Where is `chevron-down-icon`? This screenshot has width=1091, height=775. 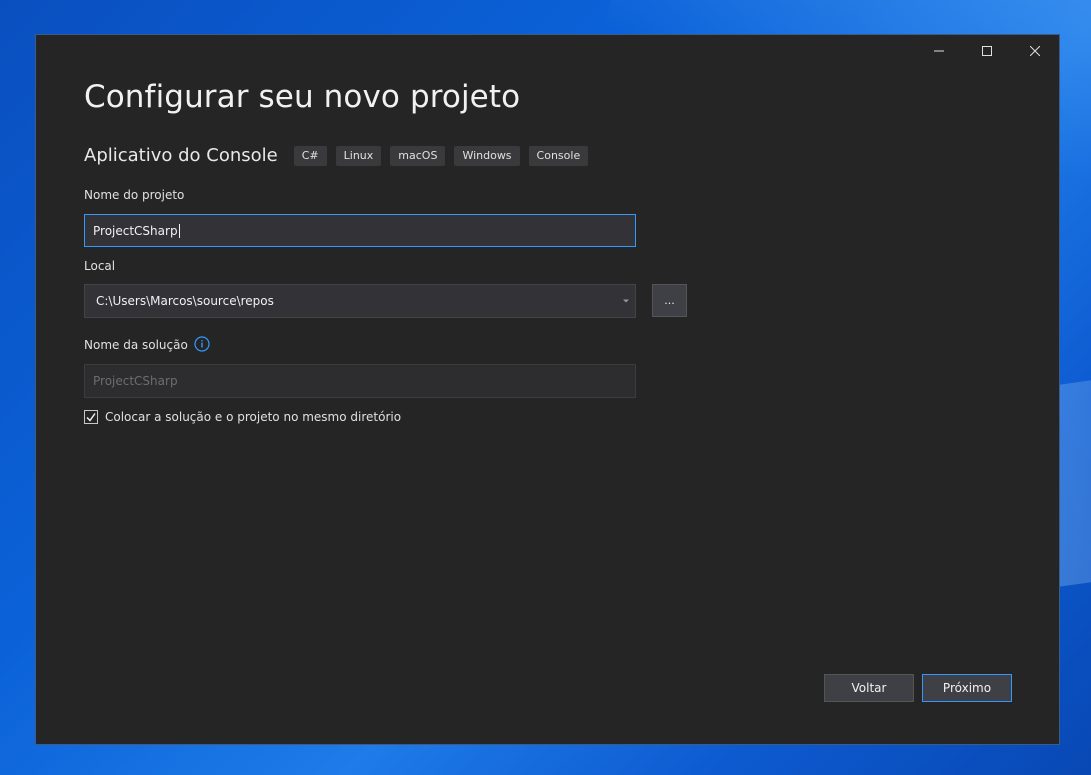 chevron-down-icon is located at coordinates (626, 301).